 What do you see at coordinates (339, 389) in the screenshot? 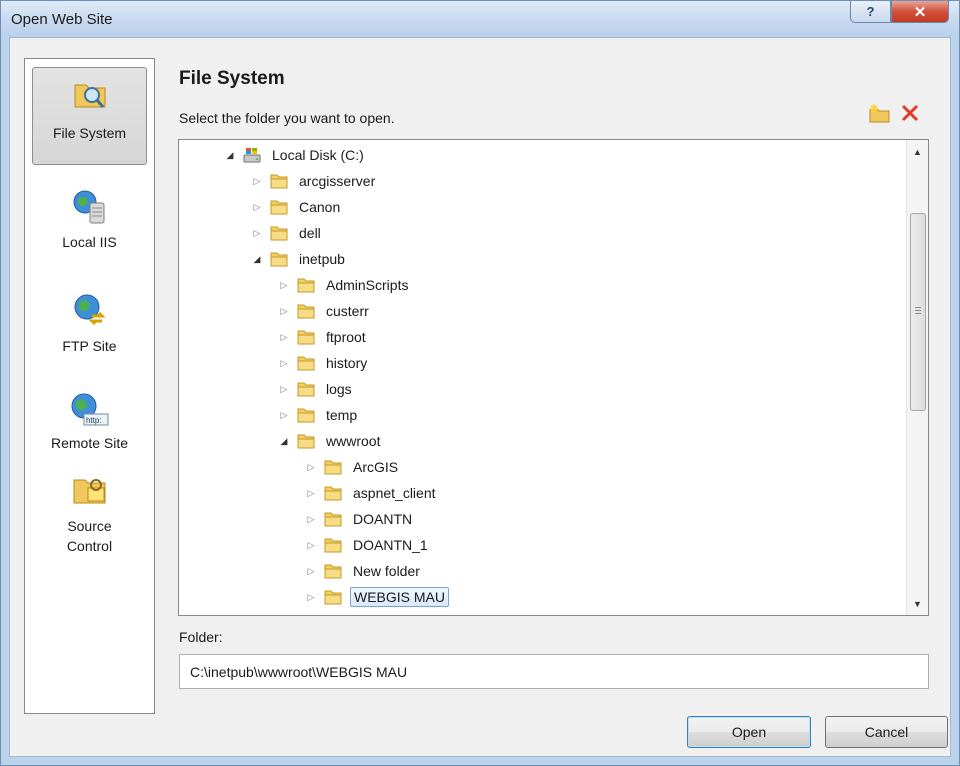
I see `tree-item-label: logs` at bounding box center [339, 389].